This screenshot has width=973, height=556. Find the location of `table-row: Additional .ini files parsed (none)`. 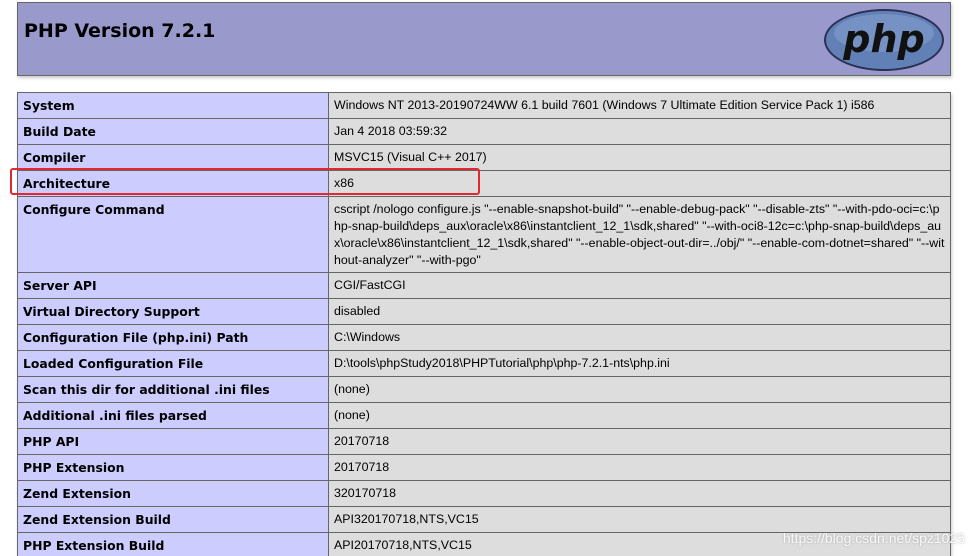

table-row: Additional .ini files parsed (none) is located at coordinates (484, 415).